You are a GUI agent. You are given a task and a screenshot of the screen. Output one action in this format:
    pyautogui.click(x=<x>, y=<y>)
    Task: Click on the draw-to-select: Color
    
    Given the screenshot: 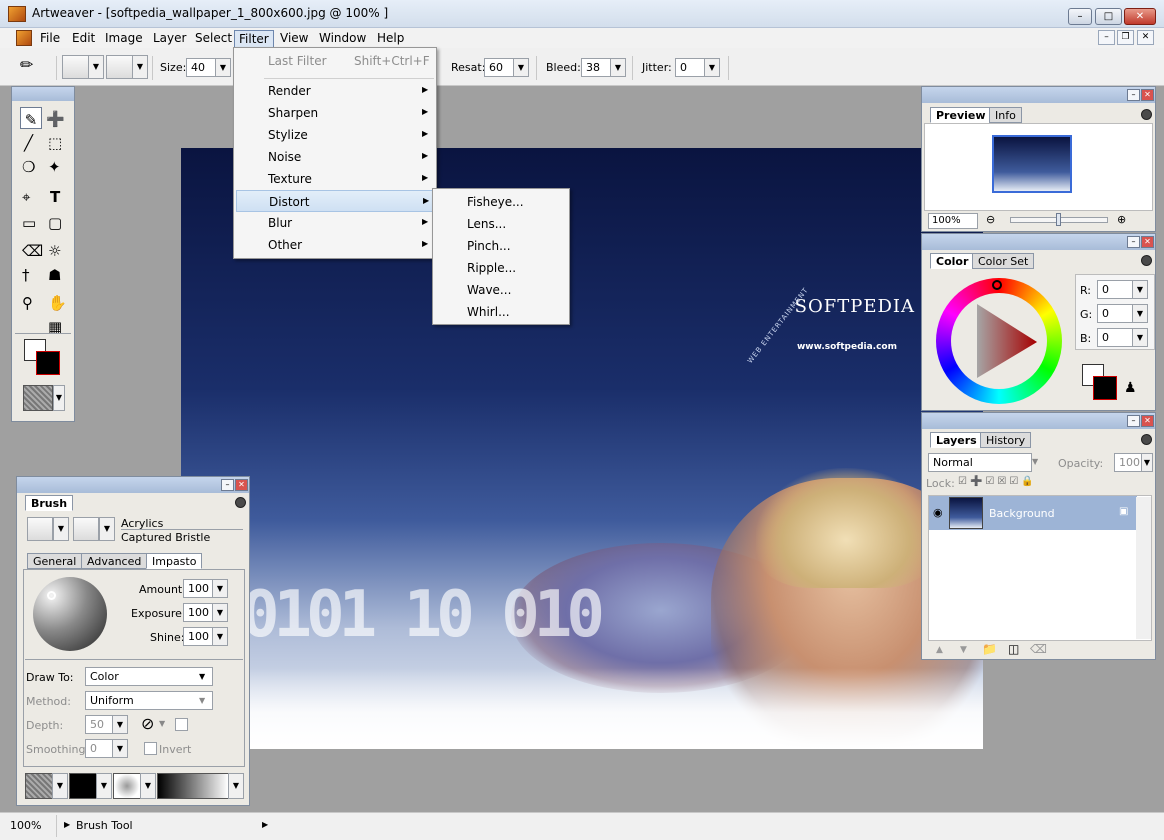 What is the action you would take?
    pyautogui.click(x=149, y=676)
    